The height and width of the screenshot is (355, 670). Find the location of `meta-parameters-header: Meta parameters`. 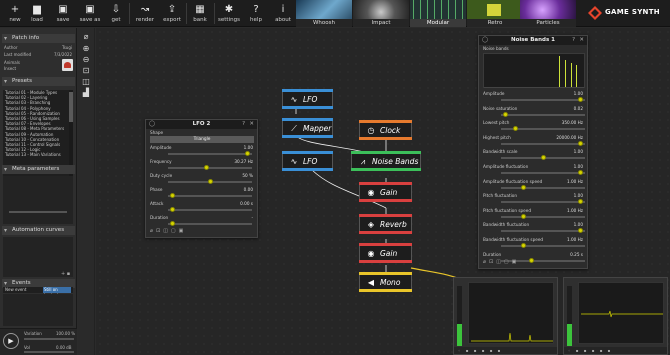

meta-parameters-header: Meta parameters is located at coordinates (38, 169).